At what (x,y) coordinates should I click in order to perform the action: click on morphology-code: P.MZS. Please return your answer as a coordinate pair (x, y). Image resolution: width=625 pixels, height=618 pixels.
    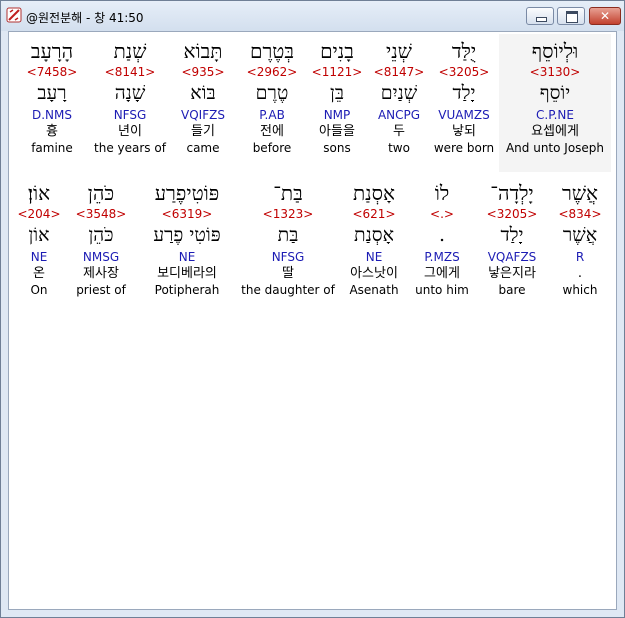
    Looking at the image, I should click on (442, 257).